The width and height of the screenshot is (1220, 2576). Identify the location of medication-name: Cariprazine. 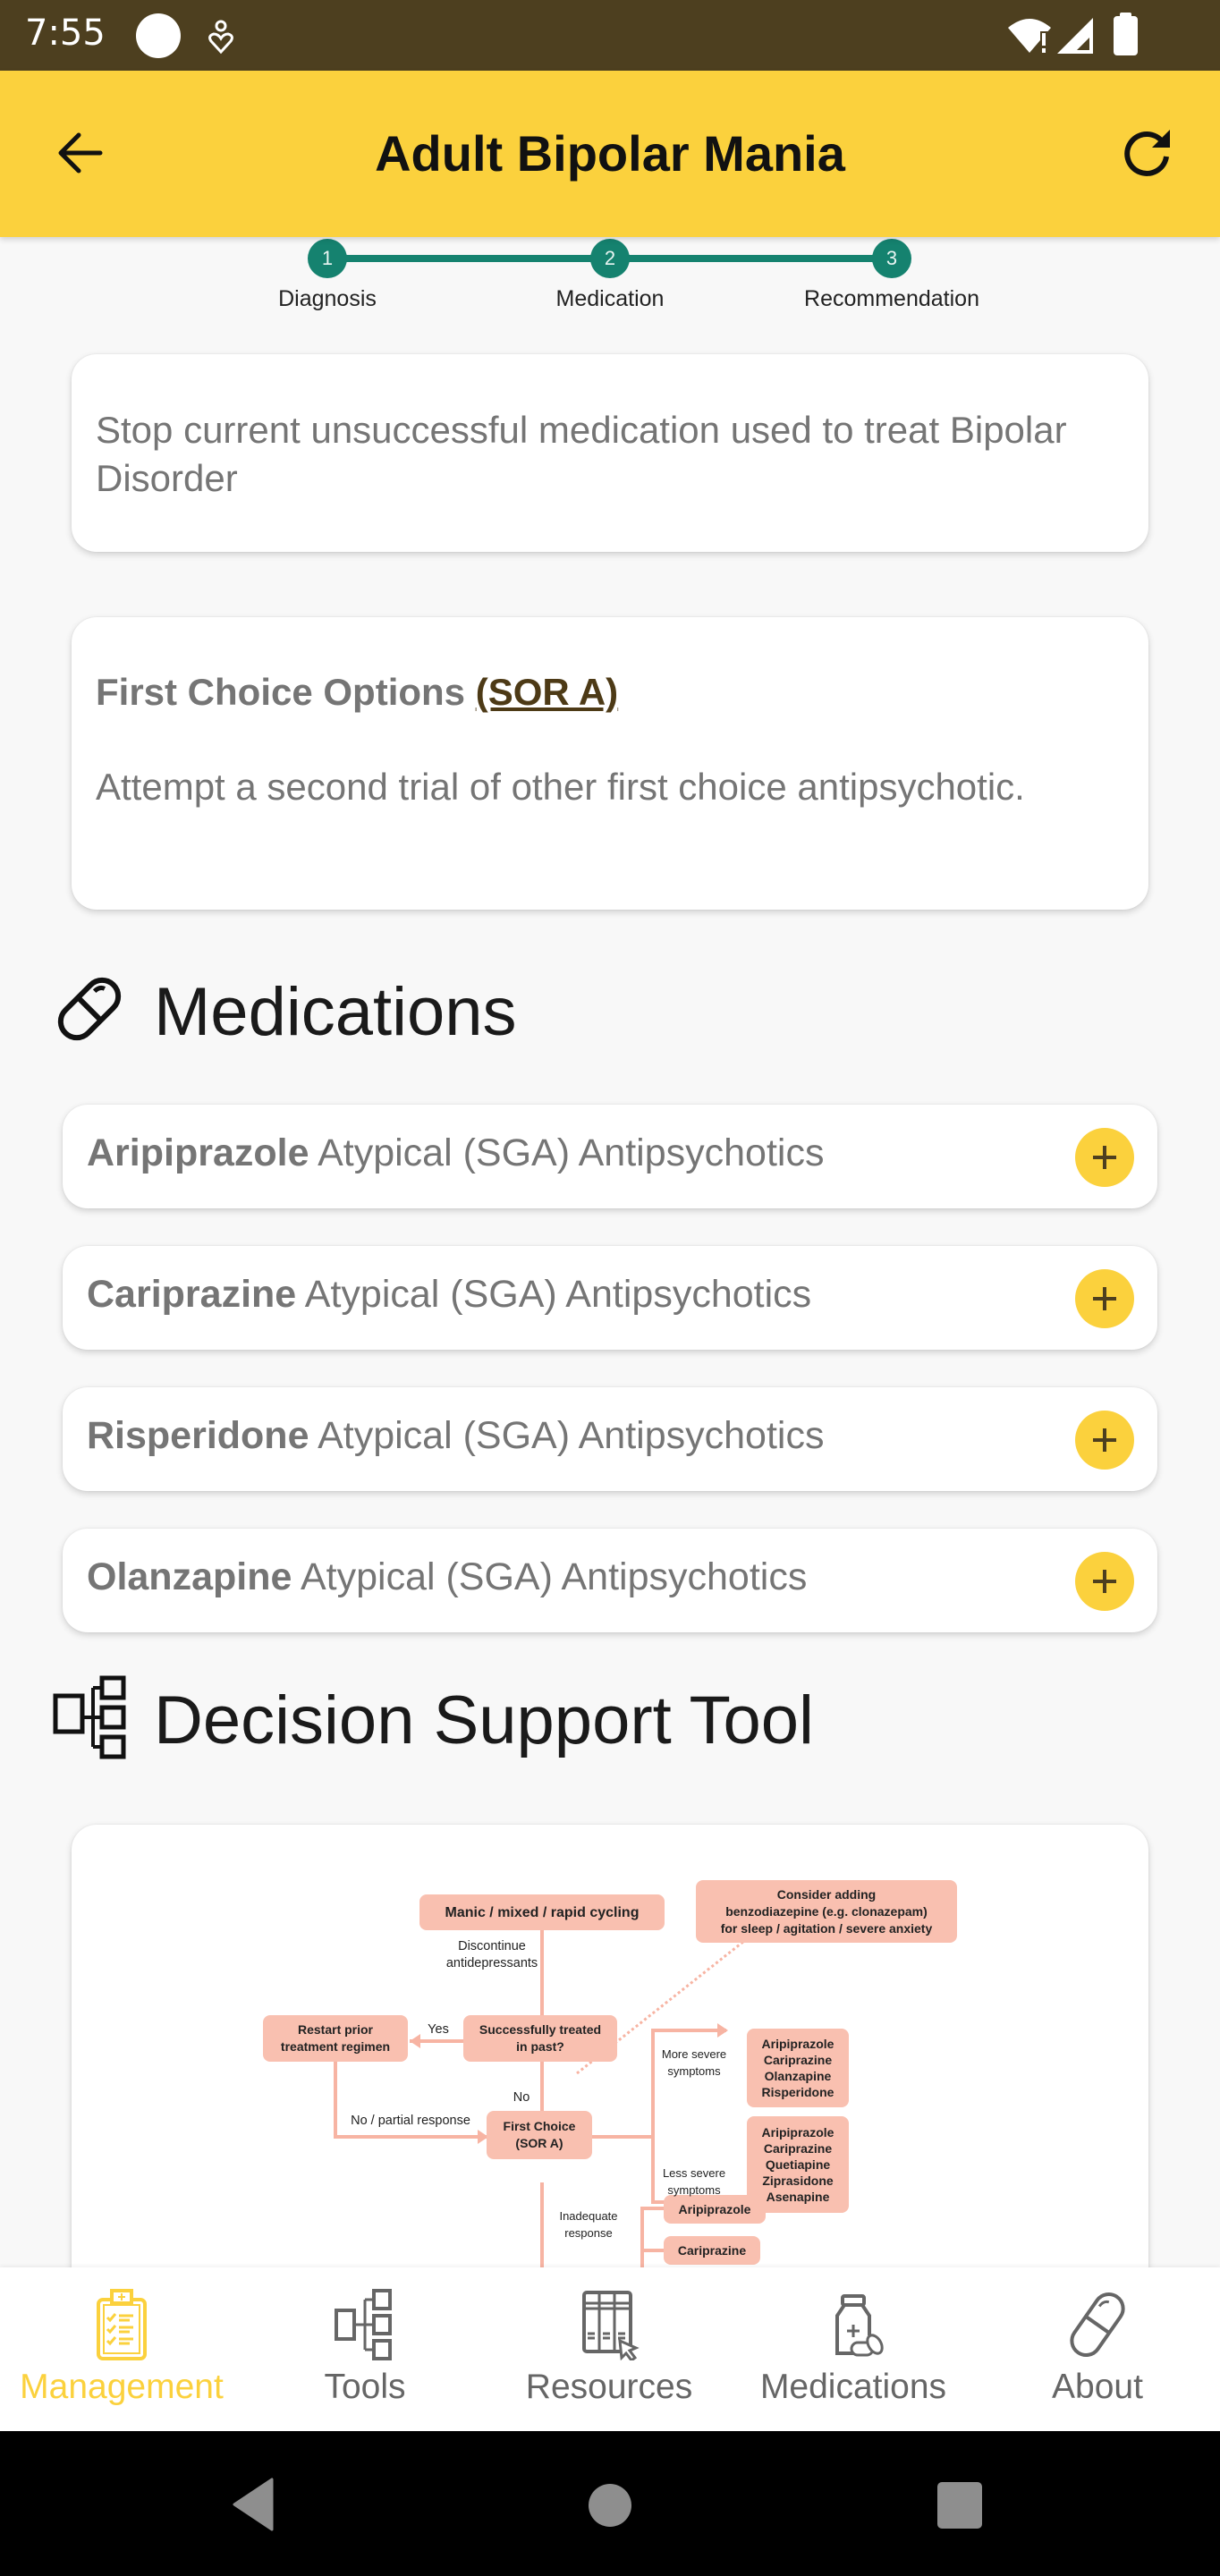
(192, 1294).